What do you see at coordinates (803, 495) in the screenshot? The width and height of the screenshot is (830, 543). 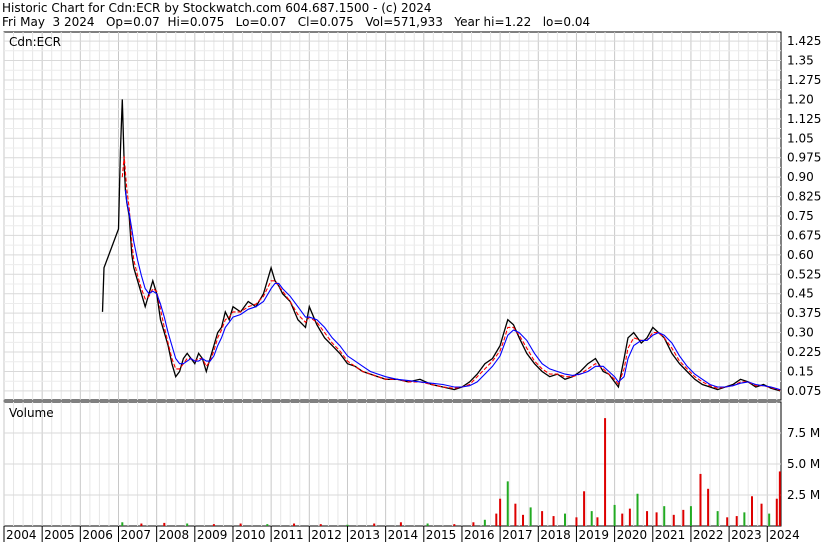 I see `volume-tick-label: 2.5 M` at bounding box center [803, 495].